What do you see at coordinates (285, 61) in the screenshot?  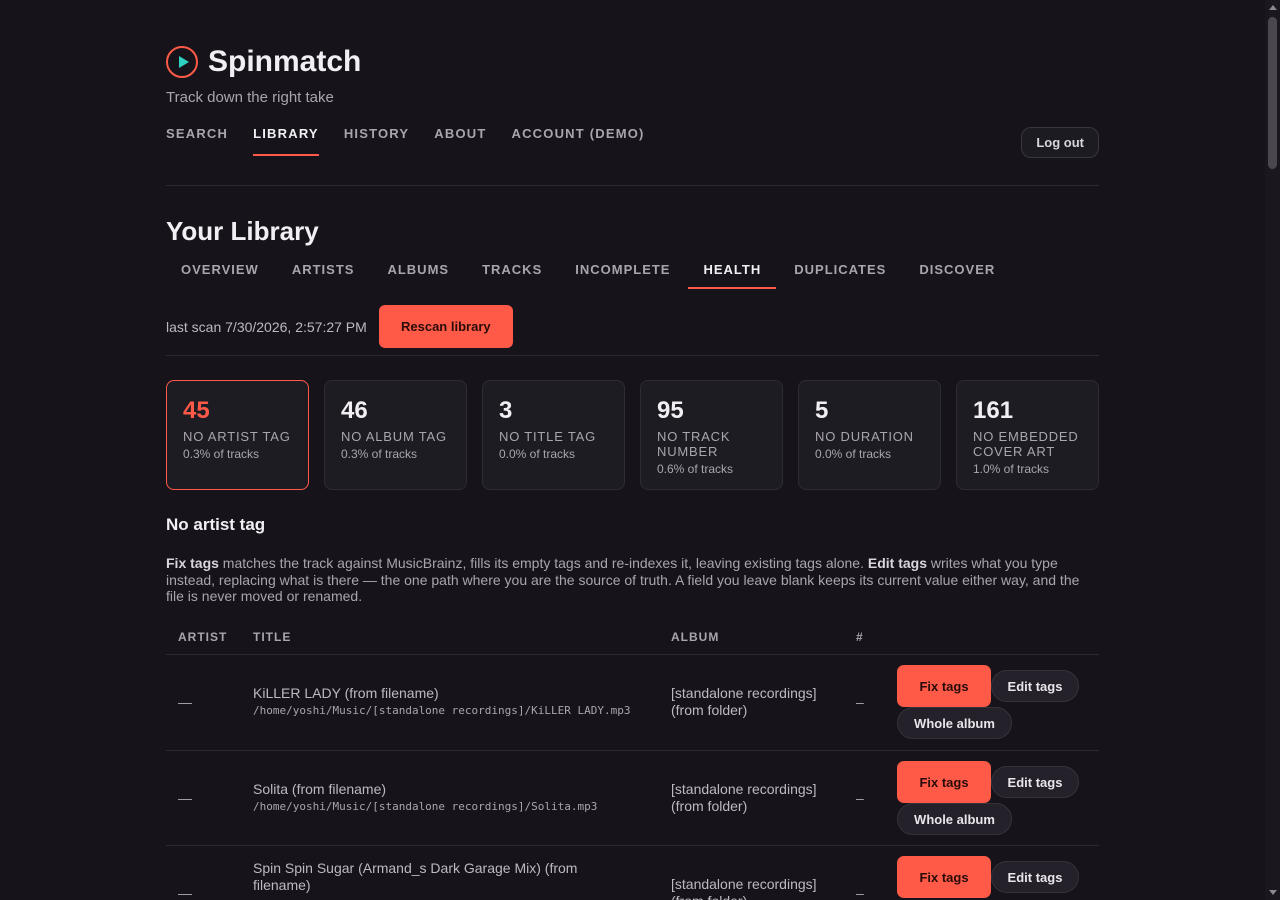 I see `app-title: Spinmatch` at bounding box center [285, 61].